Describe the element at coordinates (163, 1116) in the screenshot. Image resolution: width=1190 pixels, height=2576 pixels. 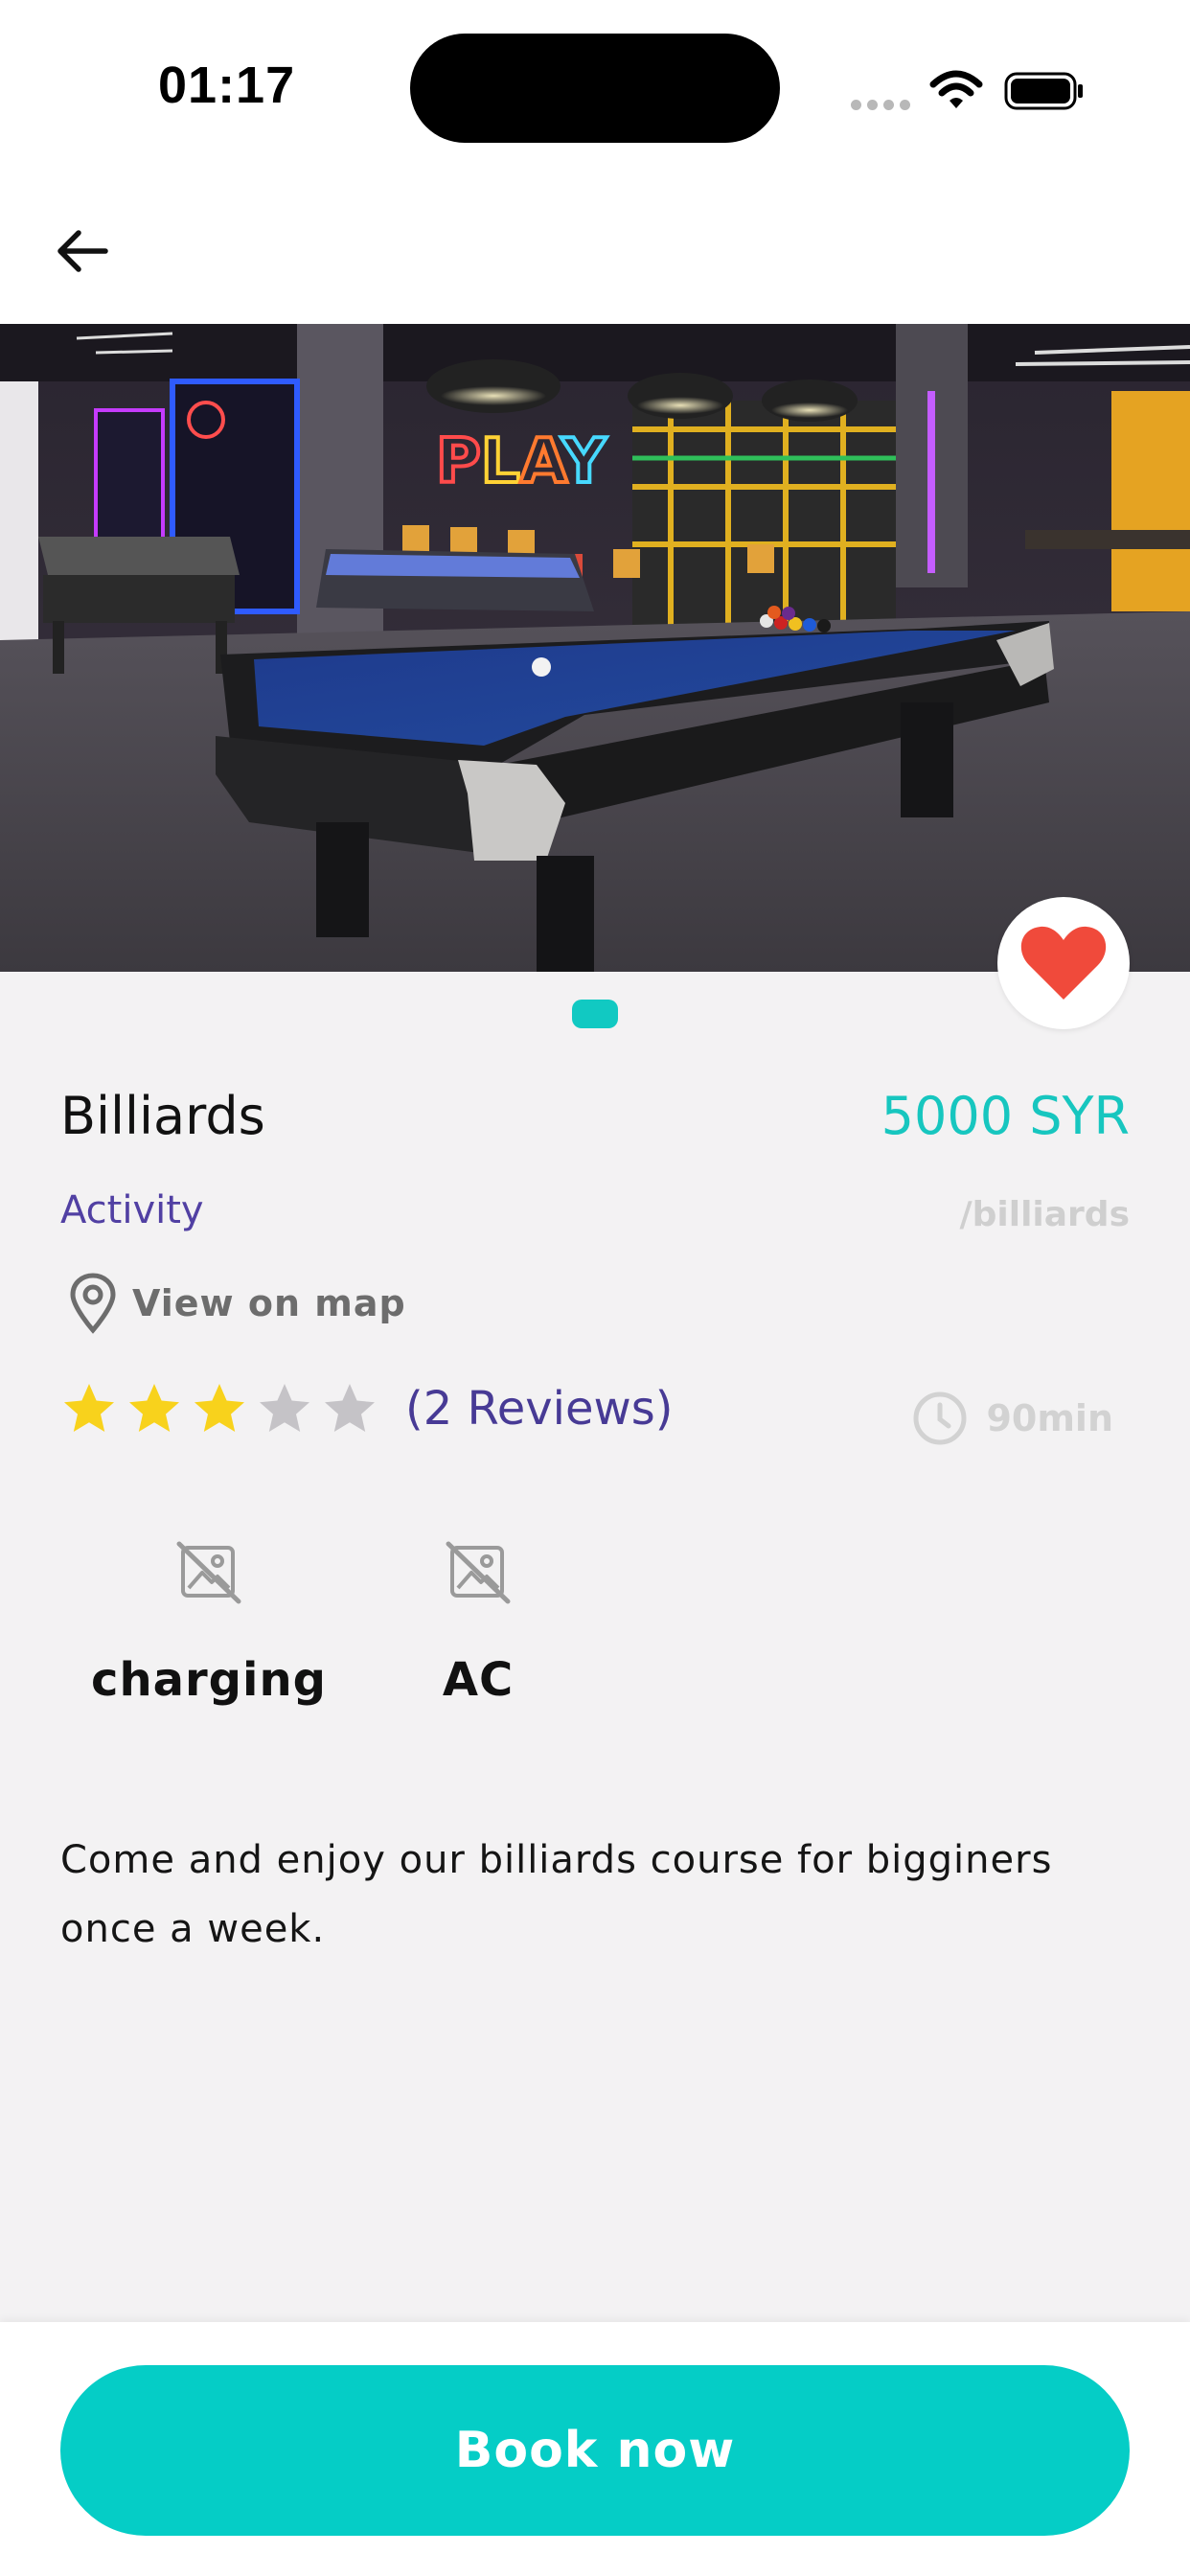
I see `activity-title: Billiards` at that location.